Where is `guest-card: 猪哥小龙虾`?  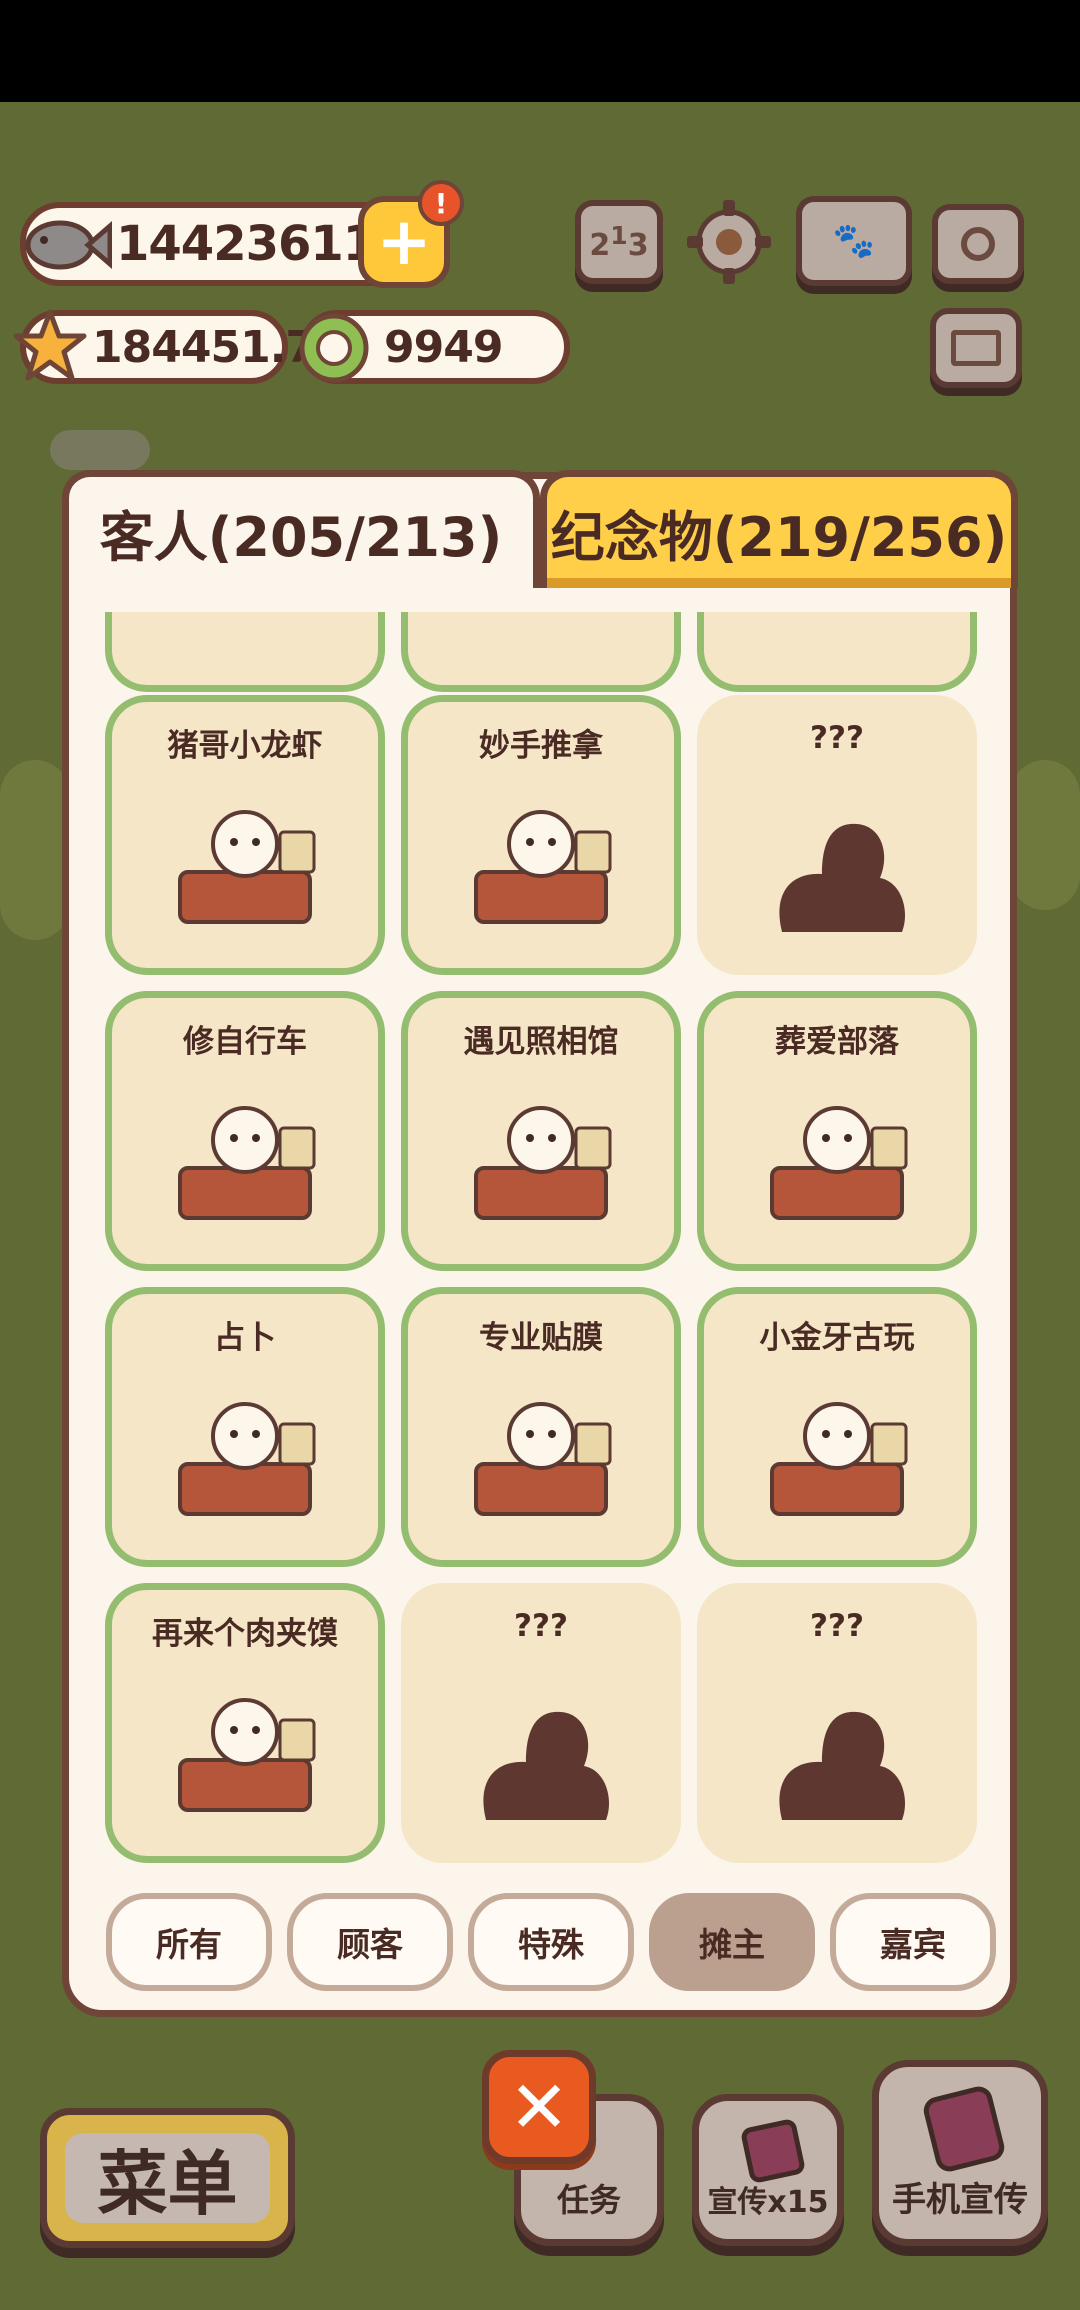 guest-card: 猪哥小龙虾 is located at coordinates (245, 835).